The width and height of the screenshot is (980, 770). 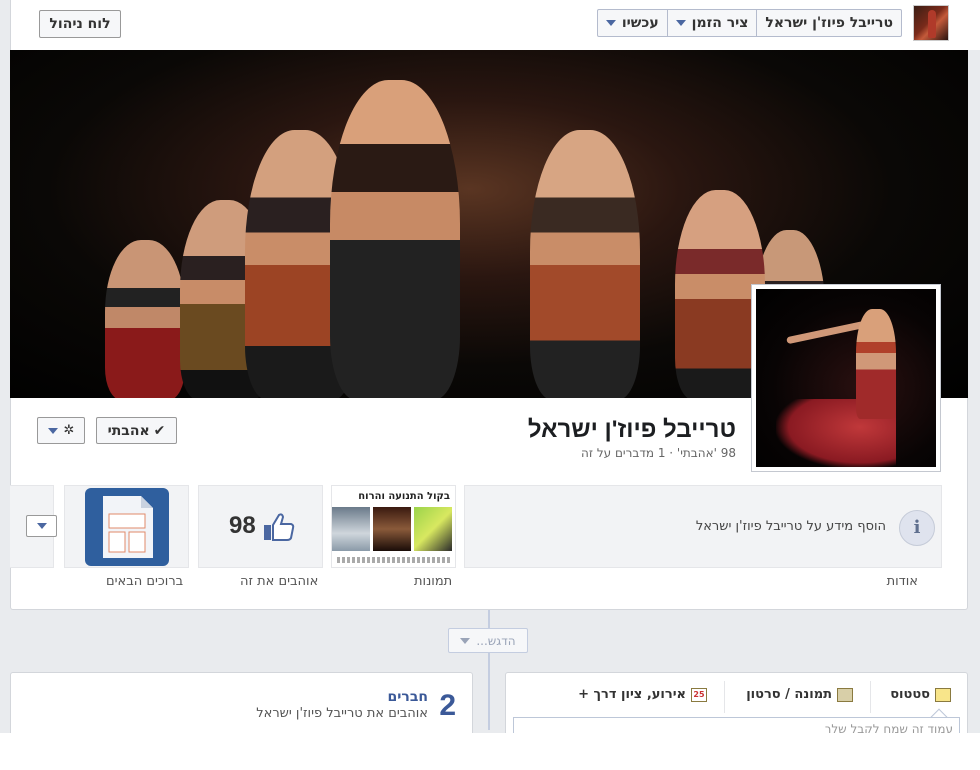 What do you see at coordinates (720, 23) in the screenshot?
I see `timeline-label: ציר הזמן` at bounding box center [720, 23].